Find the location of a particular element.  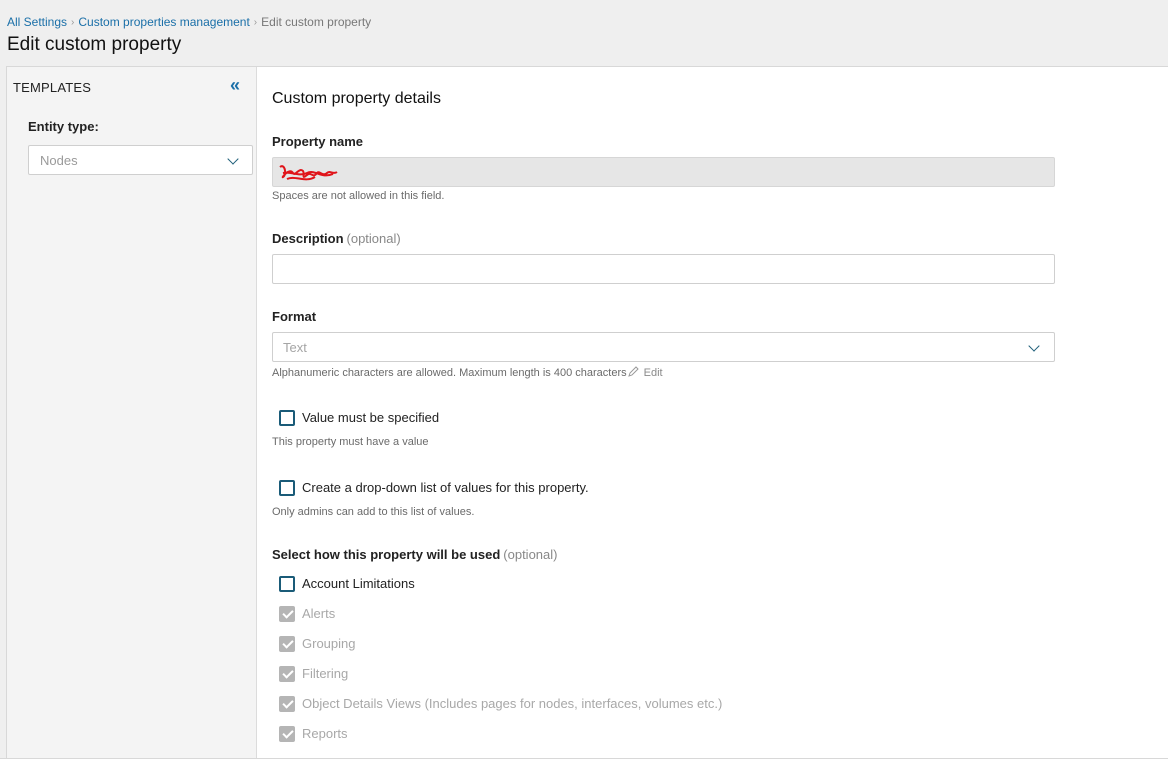

page-title: Edit custom property is located at coordinates (94, 44).